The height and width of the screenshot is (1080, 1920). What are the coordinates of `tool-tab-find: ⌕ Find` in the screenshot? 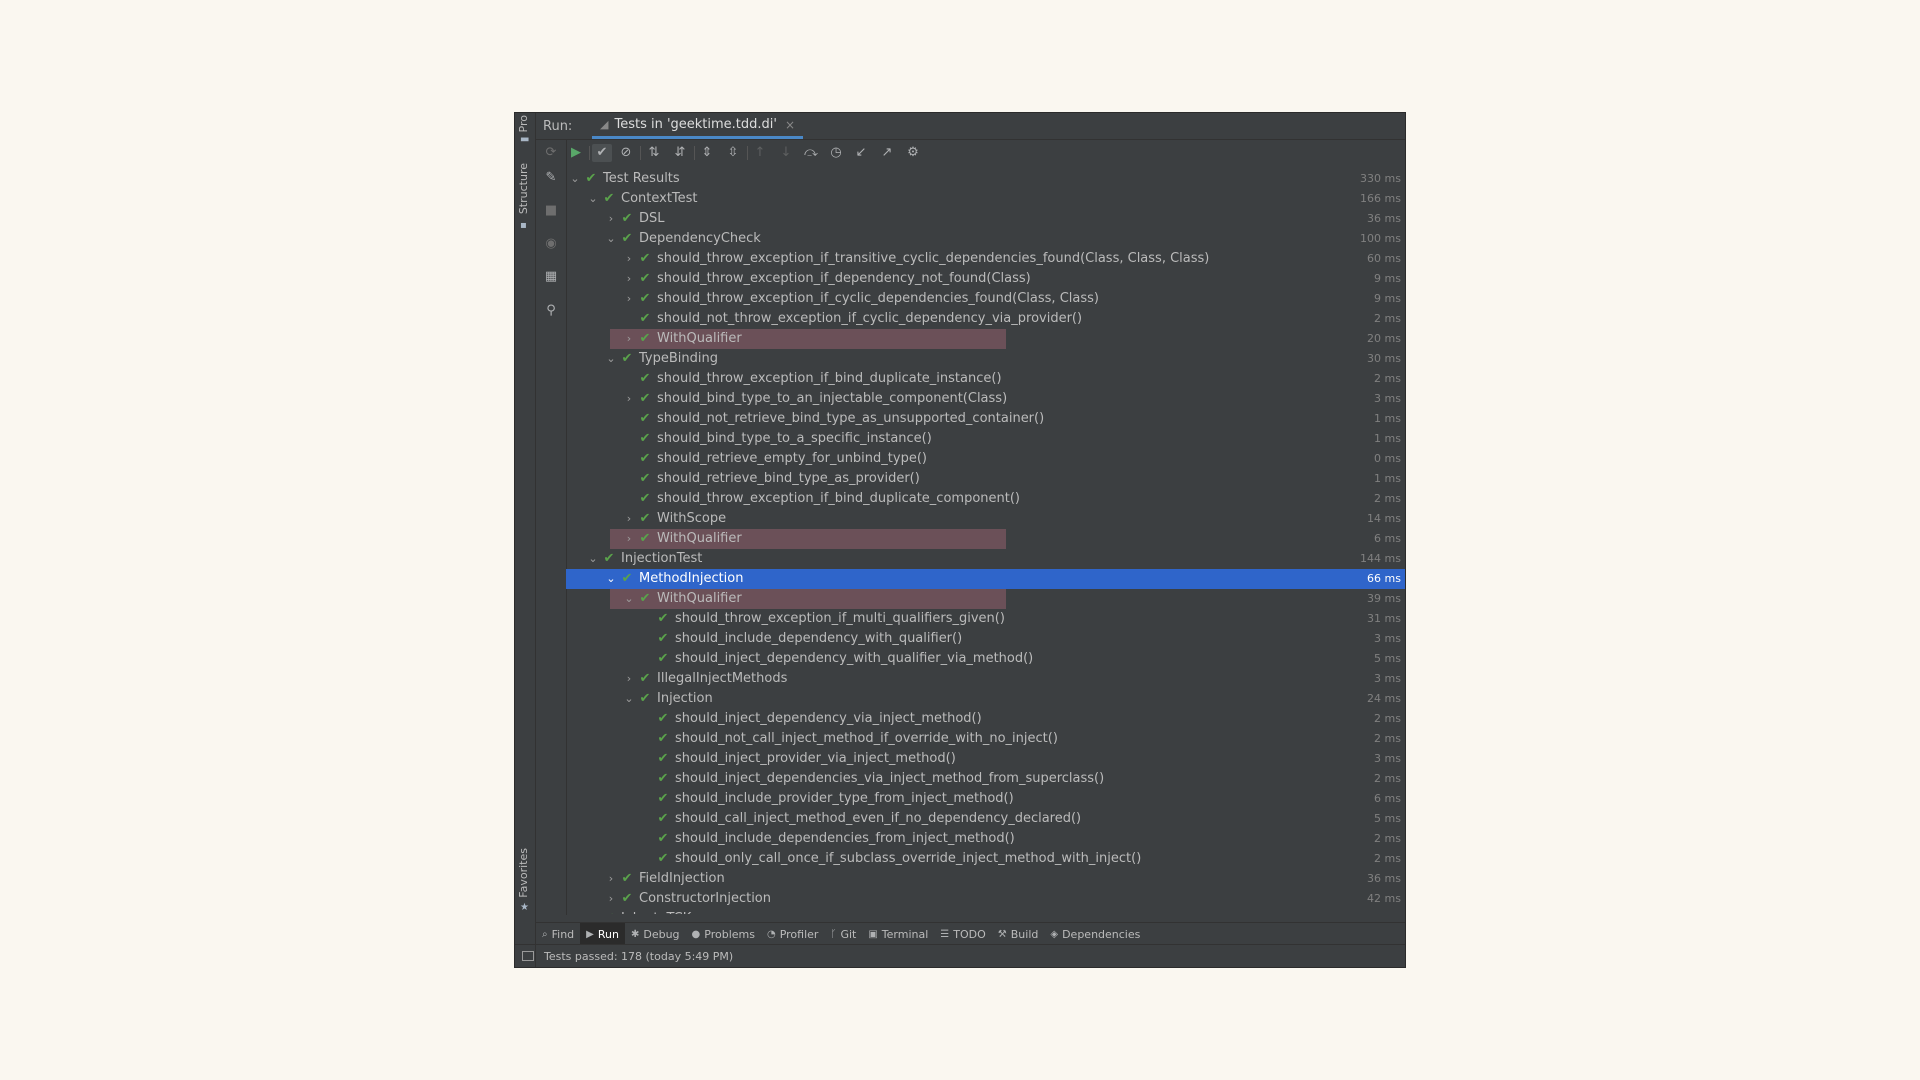 It's located at (558, 934).